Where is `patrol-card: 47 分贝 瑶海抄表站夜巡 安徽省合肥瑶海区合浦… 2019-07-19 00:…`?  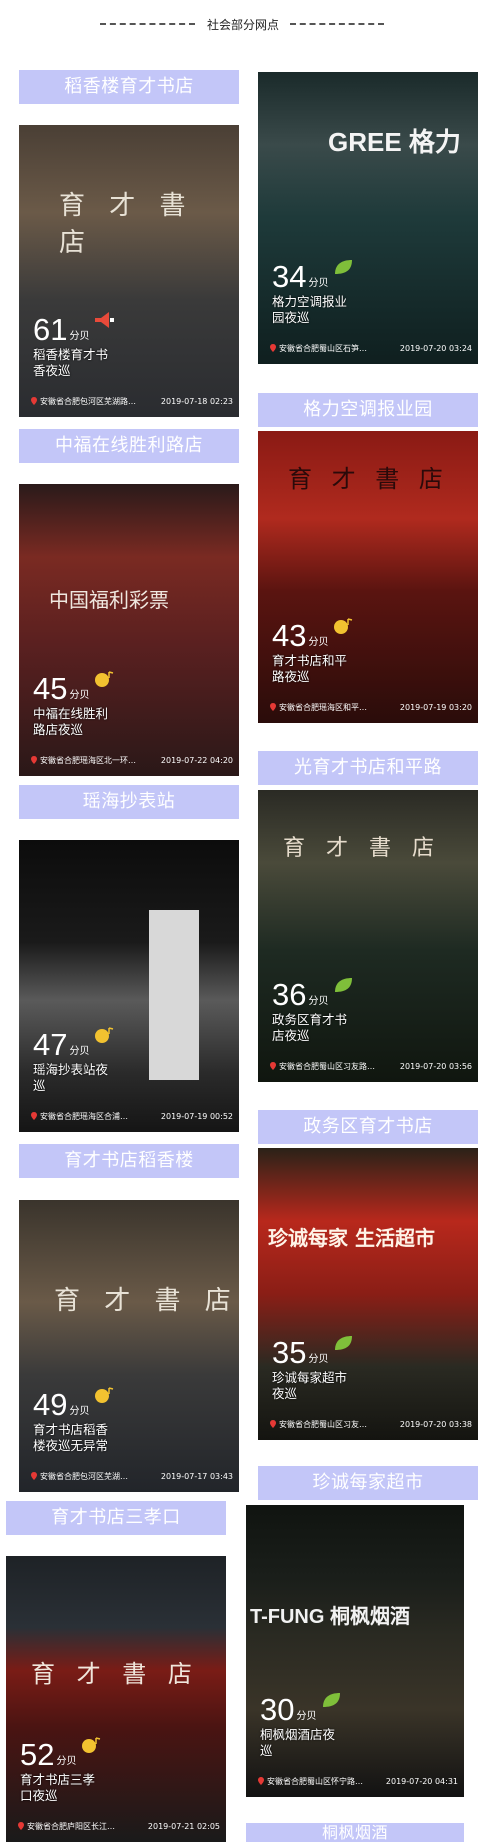 patrol-card: 47 分贝 瑶海抄表站夜巡 安徽省合肥瑶海区合浦… 2019-07-19 00:… is located at coordinates (129, 986).